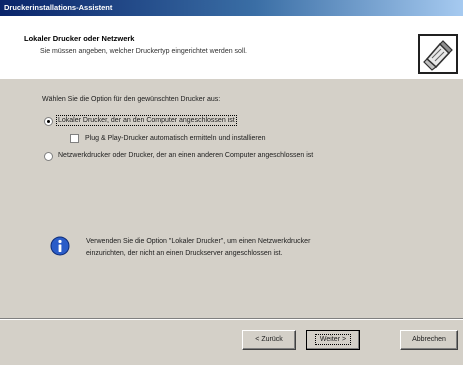 Image resolution: width=467 pixels, height=365 pixels. I want to click on header-divider, so click(231, 78).